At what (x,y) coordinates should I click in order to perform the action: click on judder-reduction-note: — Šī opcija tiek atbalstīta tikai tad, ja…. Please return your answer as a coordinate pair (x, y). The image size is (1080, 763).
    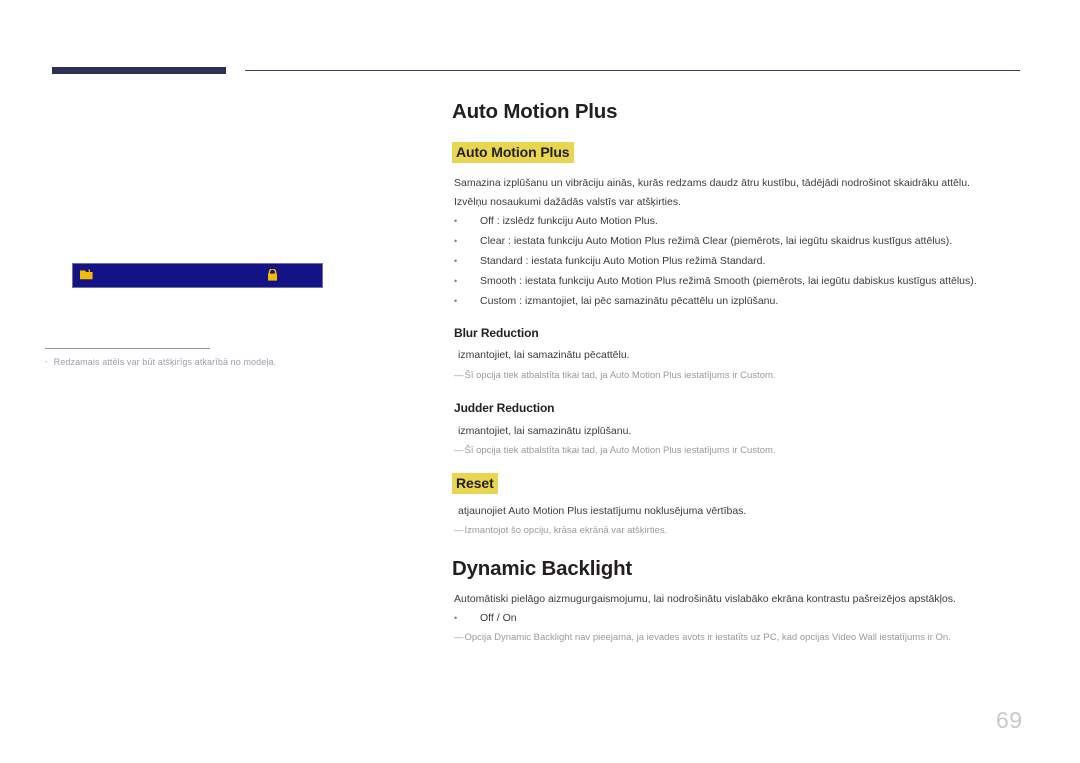
    Looking at the image, I should click on (615, 451).